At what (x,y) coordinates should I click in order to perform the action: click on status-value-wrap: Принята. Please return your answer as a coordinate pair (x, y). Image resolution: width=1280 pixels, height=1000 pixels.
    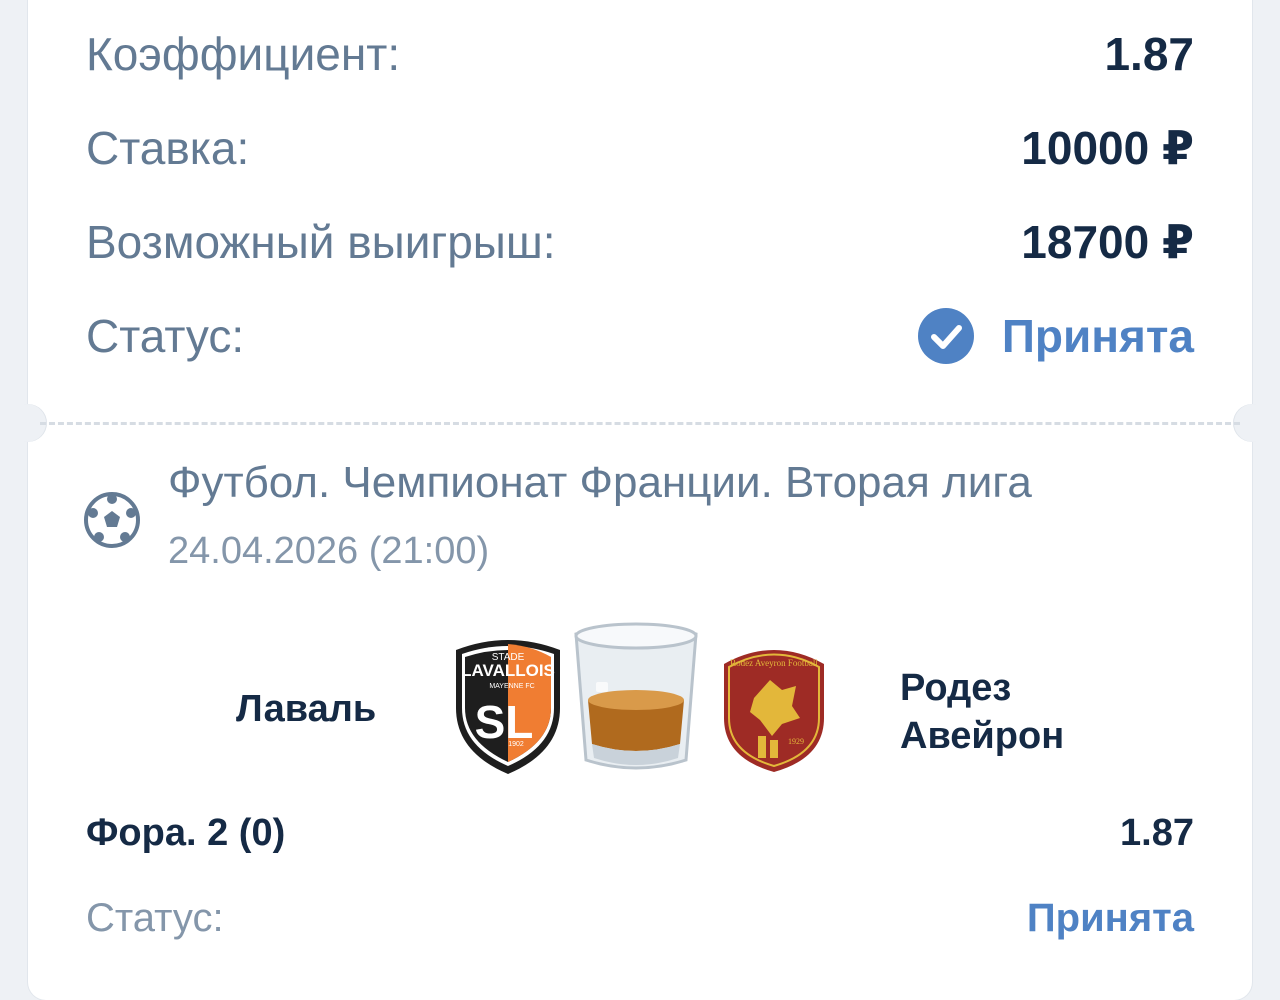
    Looking at the image, I should click on (1055, 336).